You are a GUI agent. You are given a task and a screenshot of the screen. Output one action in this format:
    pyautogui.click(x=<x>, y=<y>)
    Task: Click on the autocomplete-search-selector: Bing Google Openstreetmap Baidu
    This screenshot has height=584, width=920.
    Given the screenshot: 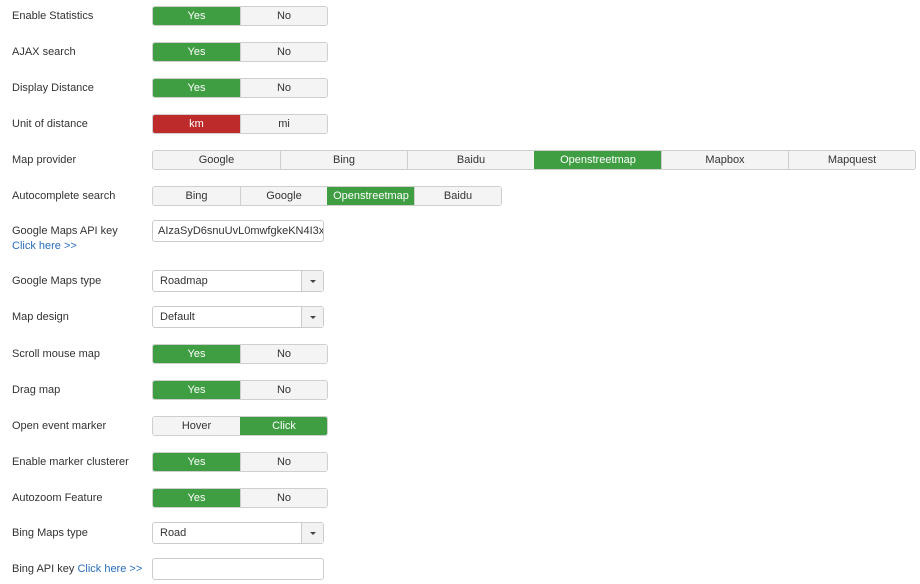 What is the action you would take?
    pyautogui.click(x=327, y=196)
    